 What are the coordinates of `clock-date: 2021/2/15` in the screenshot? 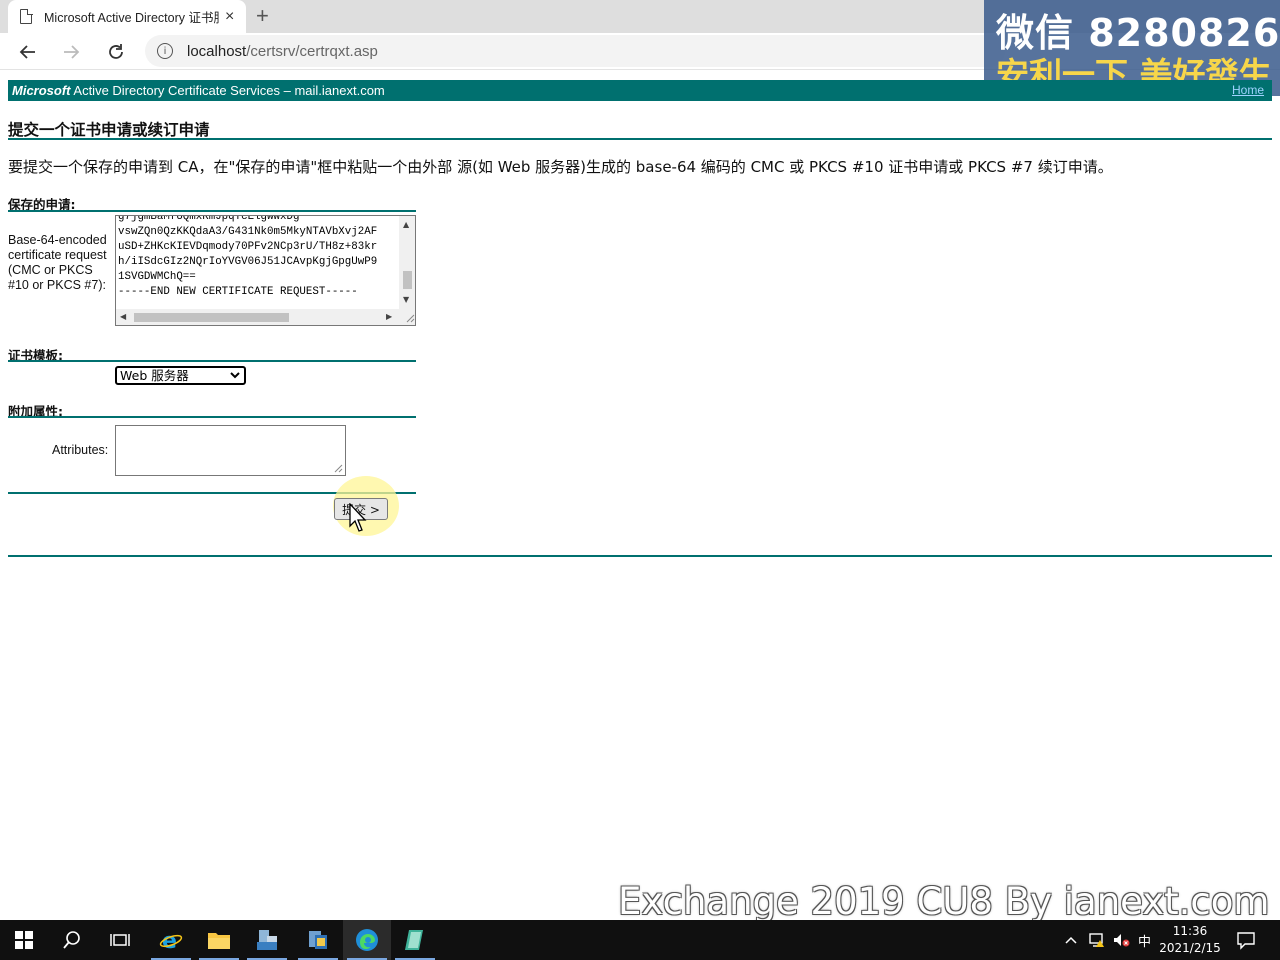 It's located at (1190, 948).